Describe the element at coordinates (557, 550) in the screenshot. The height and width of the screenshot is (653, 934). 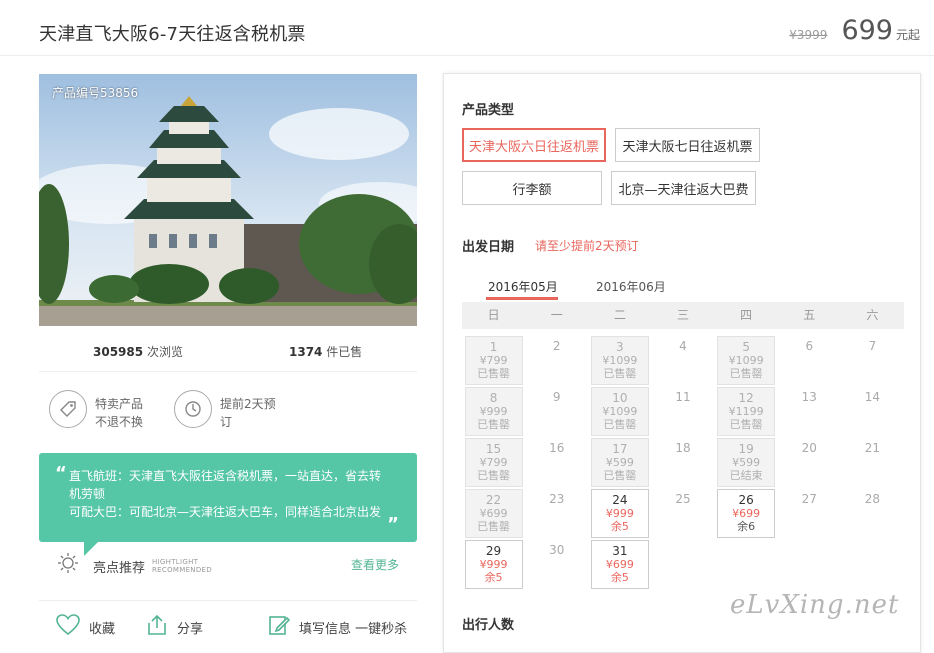
I see `day-number: 30` at that location.